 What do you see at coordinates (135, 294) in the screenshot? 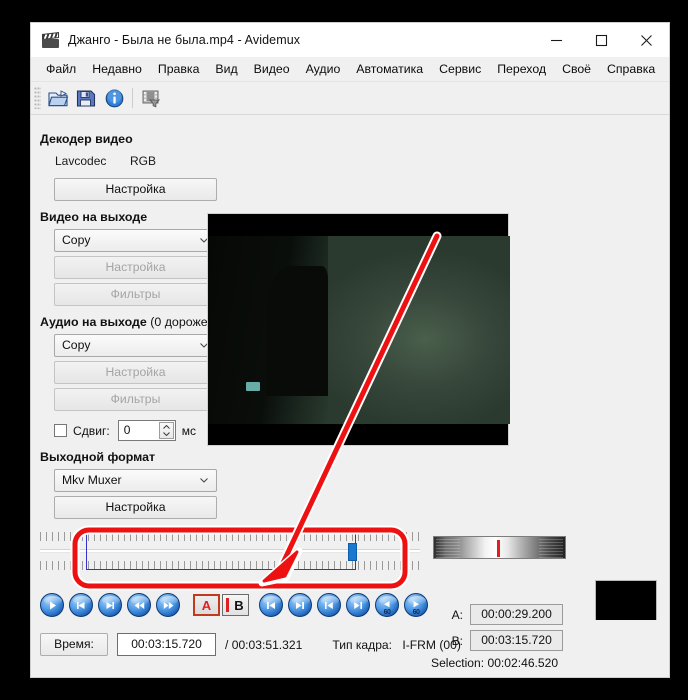
I see `video-output-filters-button: Фильтры` at bounding box center [135, 294].